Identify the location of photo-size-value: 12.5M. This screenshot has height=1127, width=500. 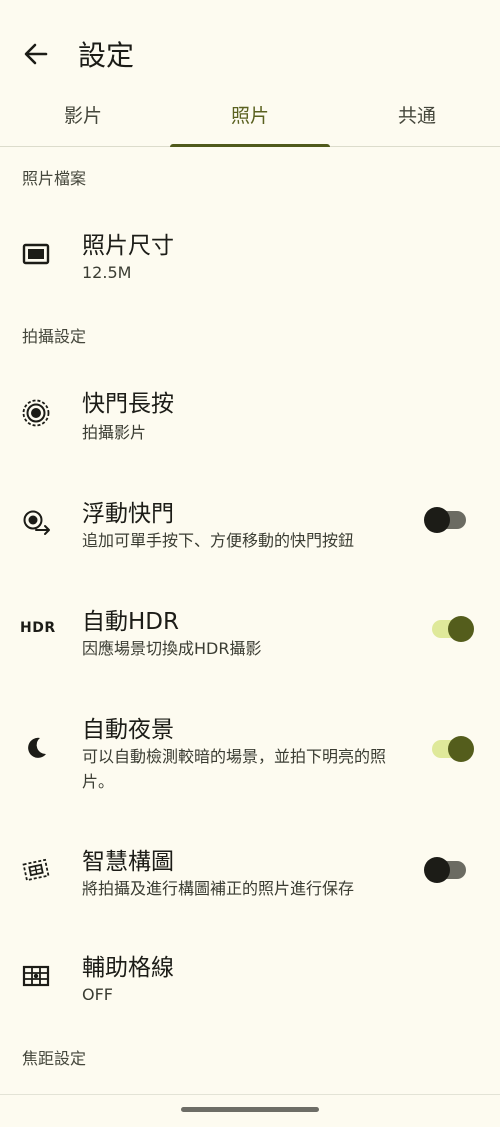
(107, 272).